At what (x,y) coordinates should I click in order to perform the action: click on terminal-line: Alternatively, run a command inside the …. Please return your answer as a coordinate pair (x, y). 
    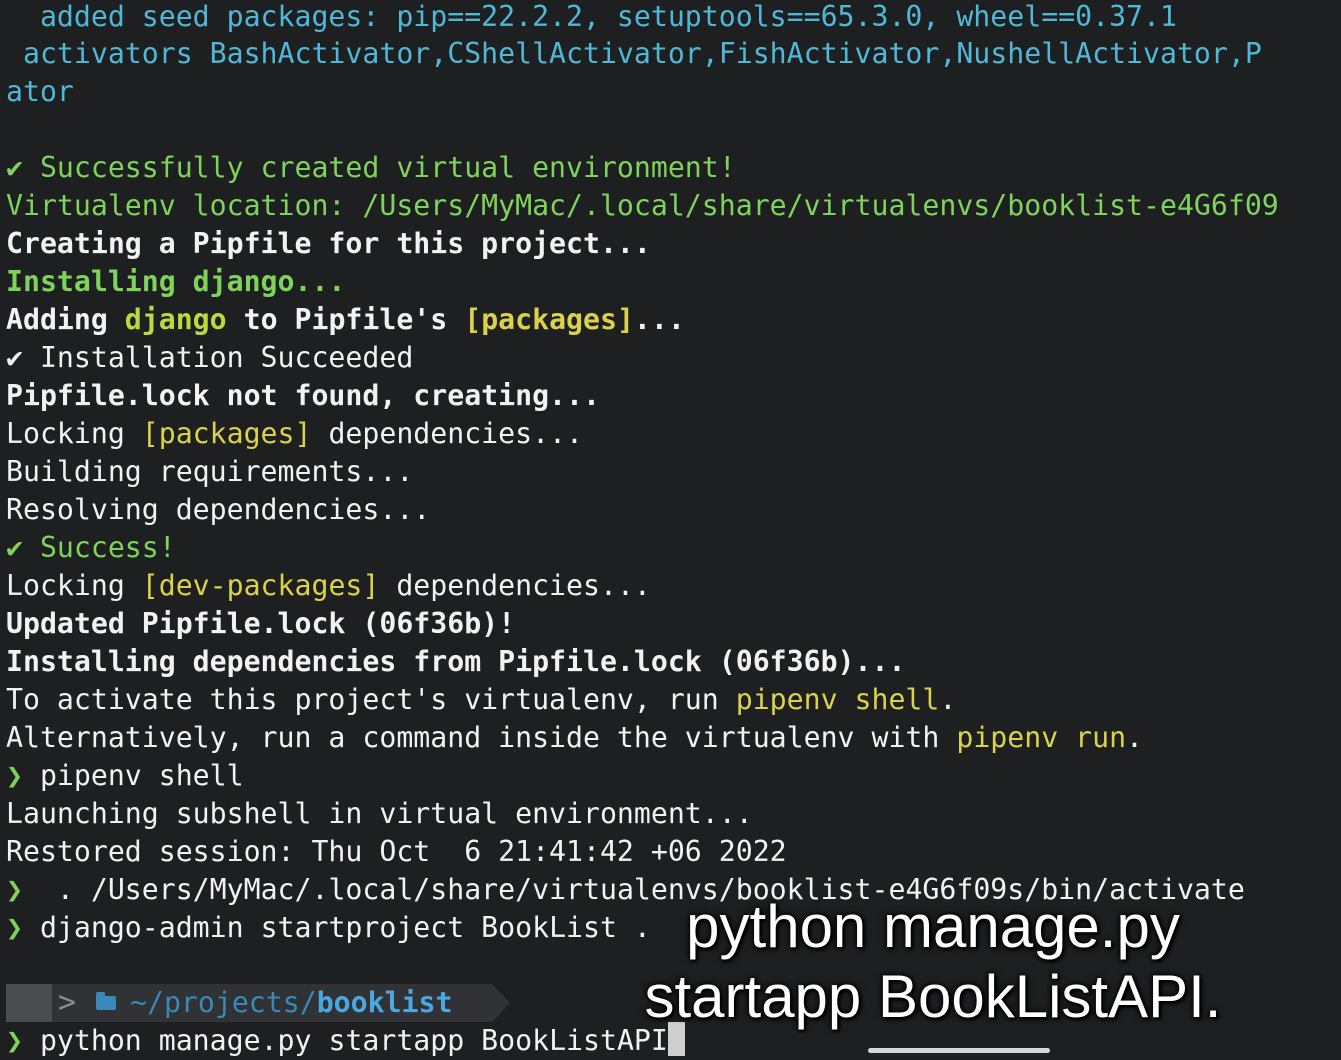
    Looking at the image, I should click on (574, 738).